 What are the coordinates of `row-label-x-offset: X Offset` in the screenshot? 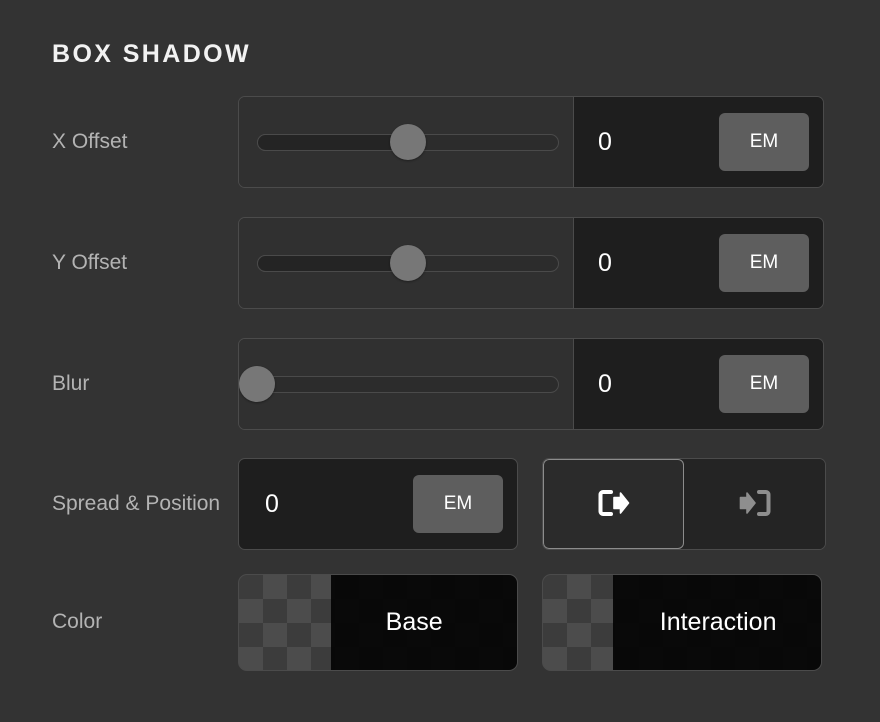 It's located at (90, 141).